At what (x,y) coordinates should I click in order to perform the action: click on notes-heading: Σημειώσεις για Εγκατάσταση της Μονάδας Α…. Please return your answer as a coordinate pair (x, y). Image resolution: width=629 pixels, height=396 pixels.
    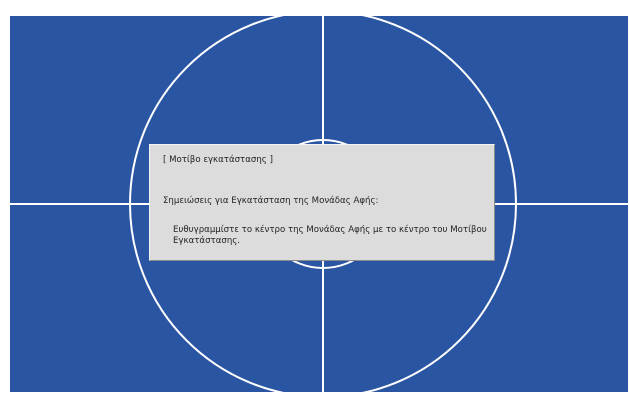
    Looking at the image, I should click on (271, 201).